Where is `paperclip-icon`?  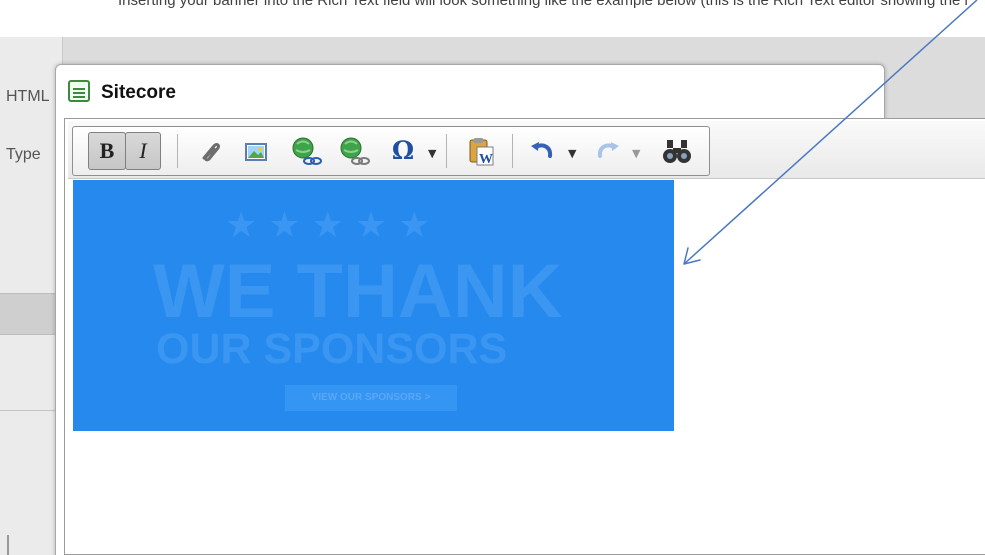 paperclip-icon is located at coordinates (211, 152).